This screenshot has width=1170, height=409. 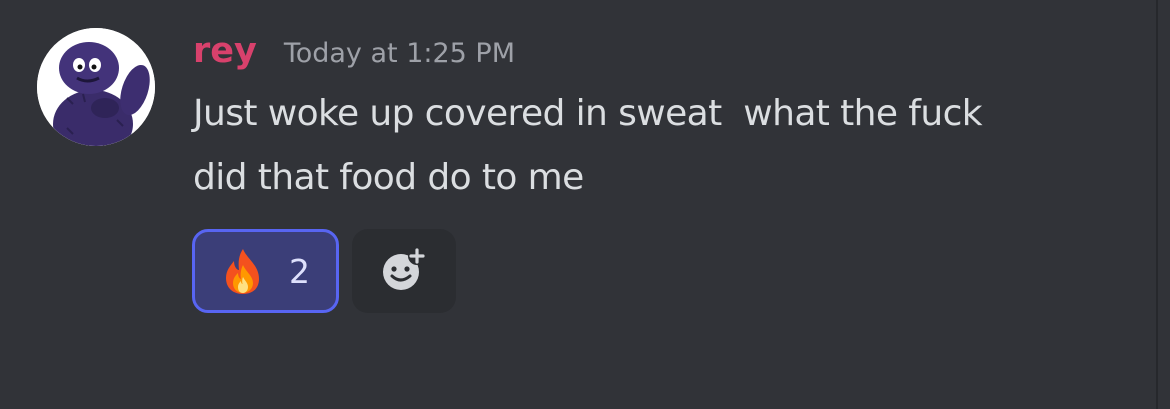 I want to click on username: rey, so click(x=225, y=51).